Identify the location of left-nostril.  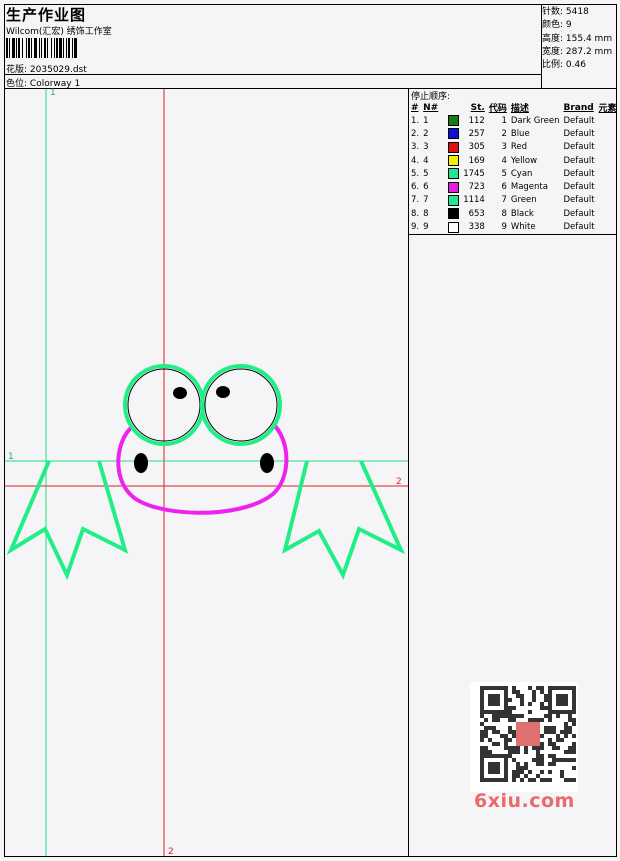
(141, 463).